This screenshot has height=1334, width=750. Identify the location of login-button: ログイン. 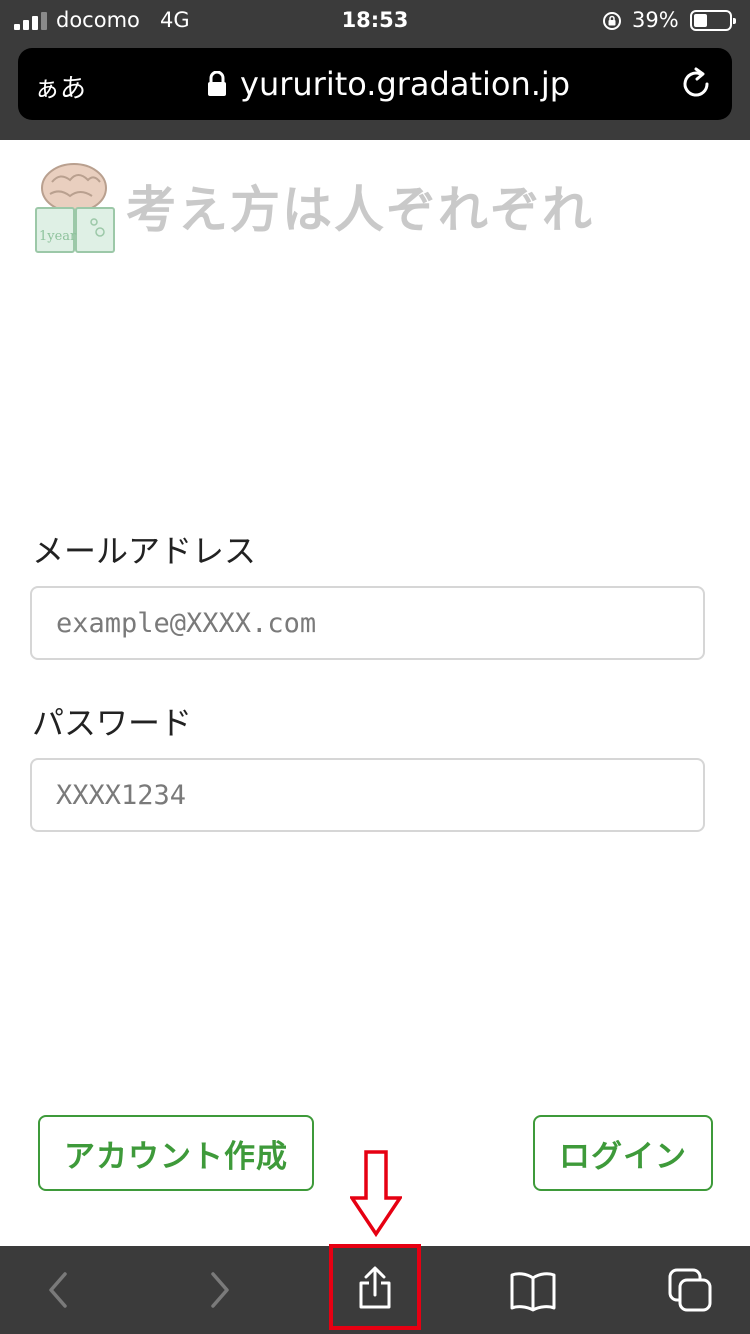
(623, 1153).